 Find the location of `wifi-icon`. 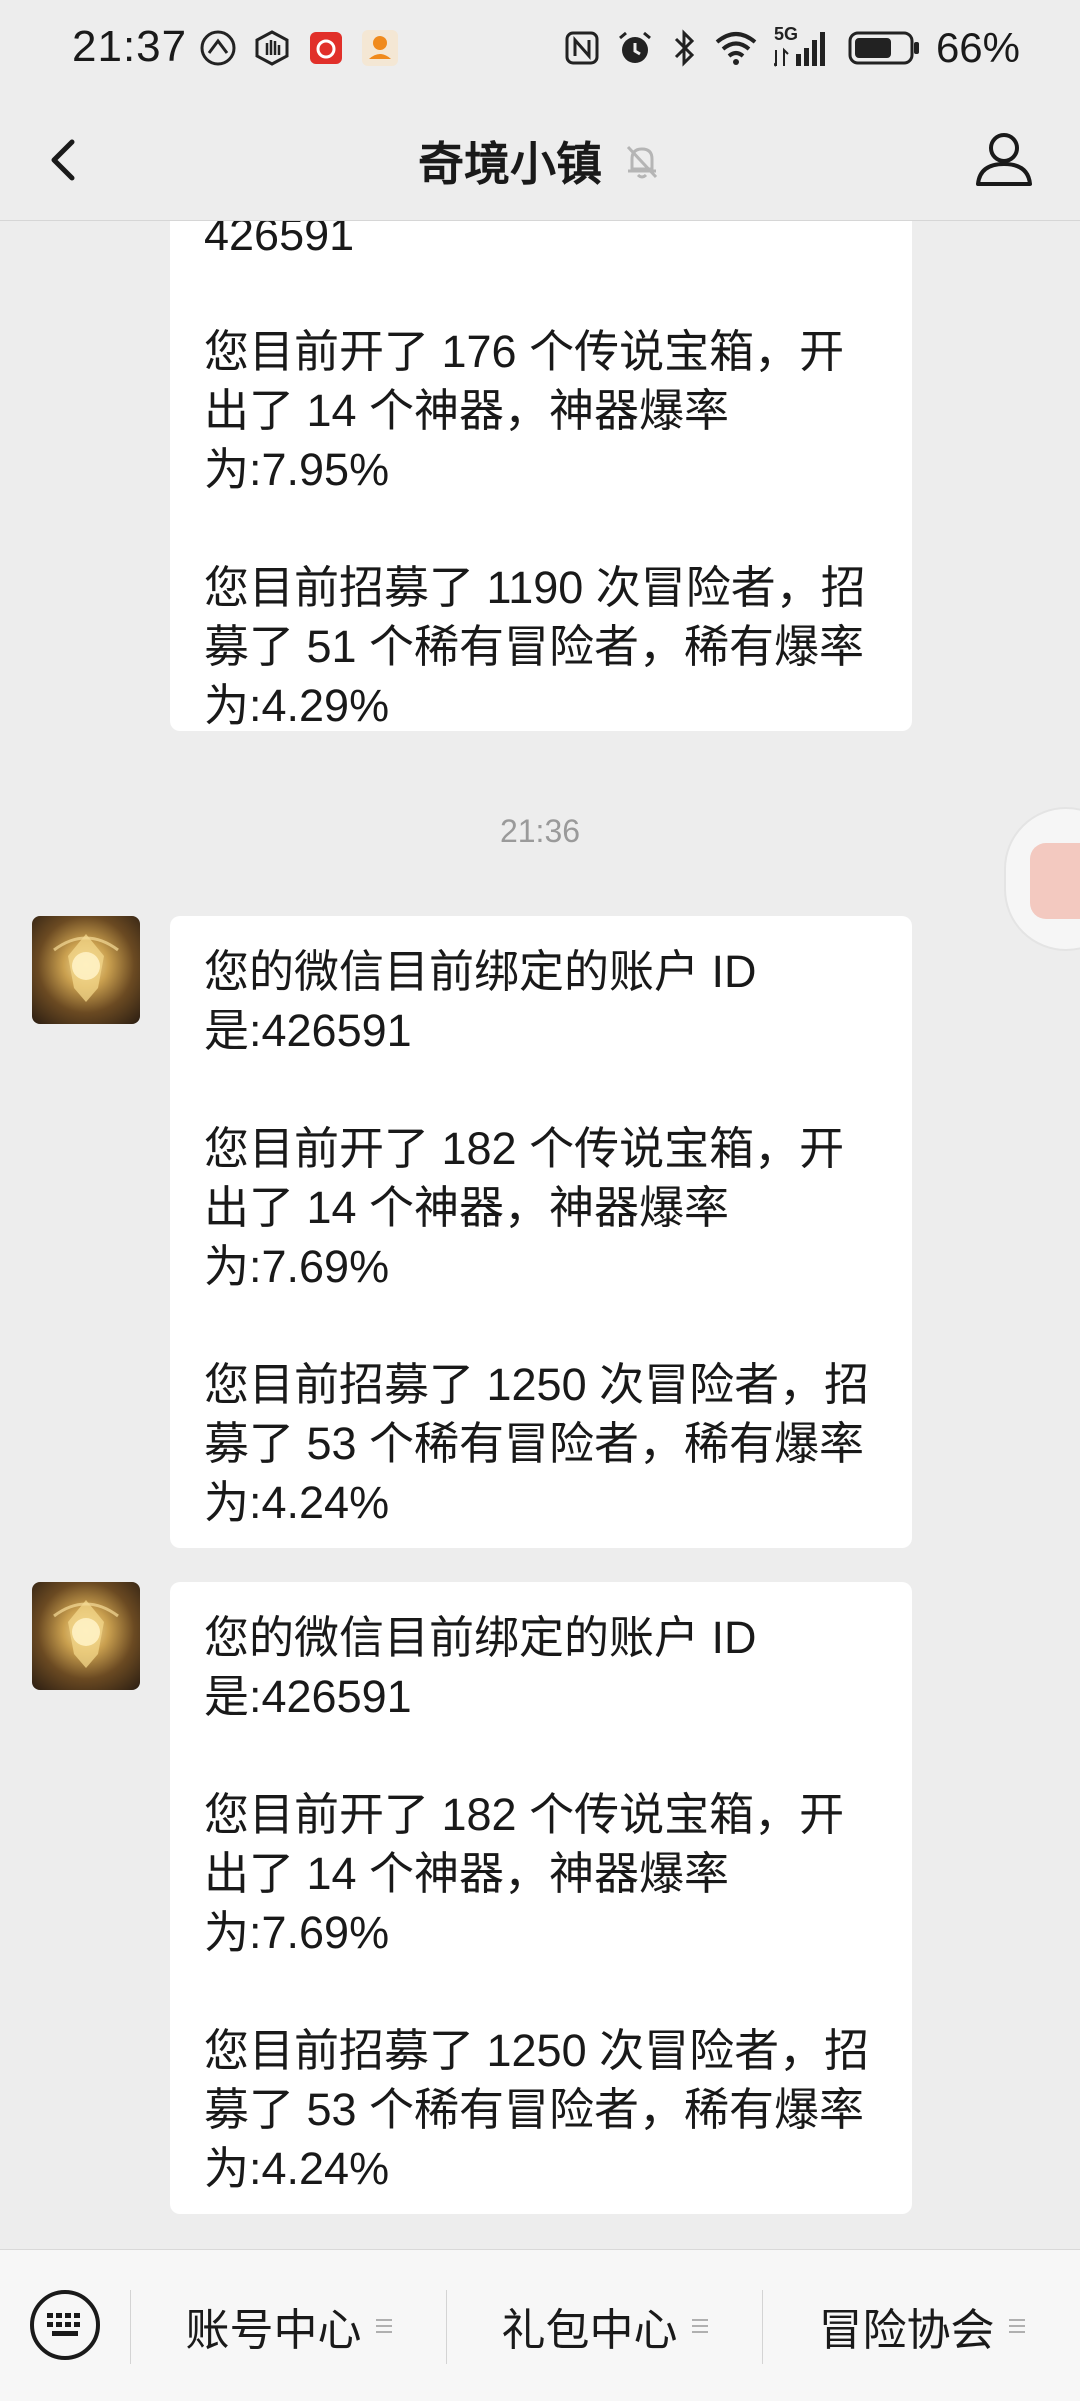

wifi-icon is located at coordinates (736, 48).